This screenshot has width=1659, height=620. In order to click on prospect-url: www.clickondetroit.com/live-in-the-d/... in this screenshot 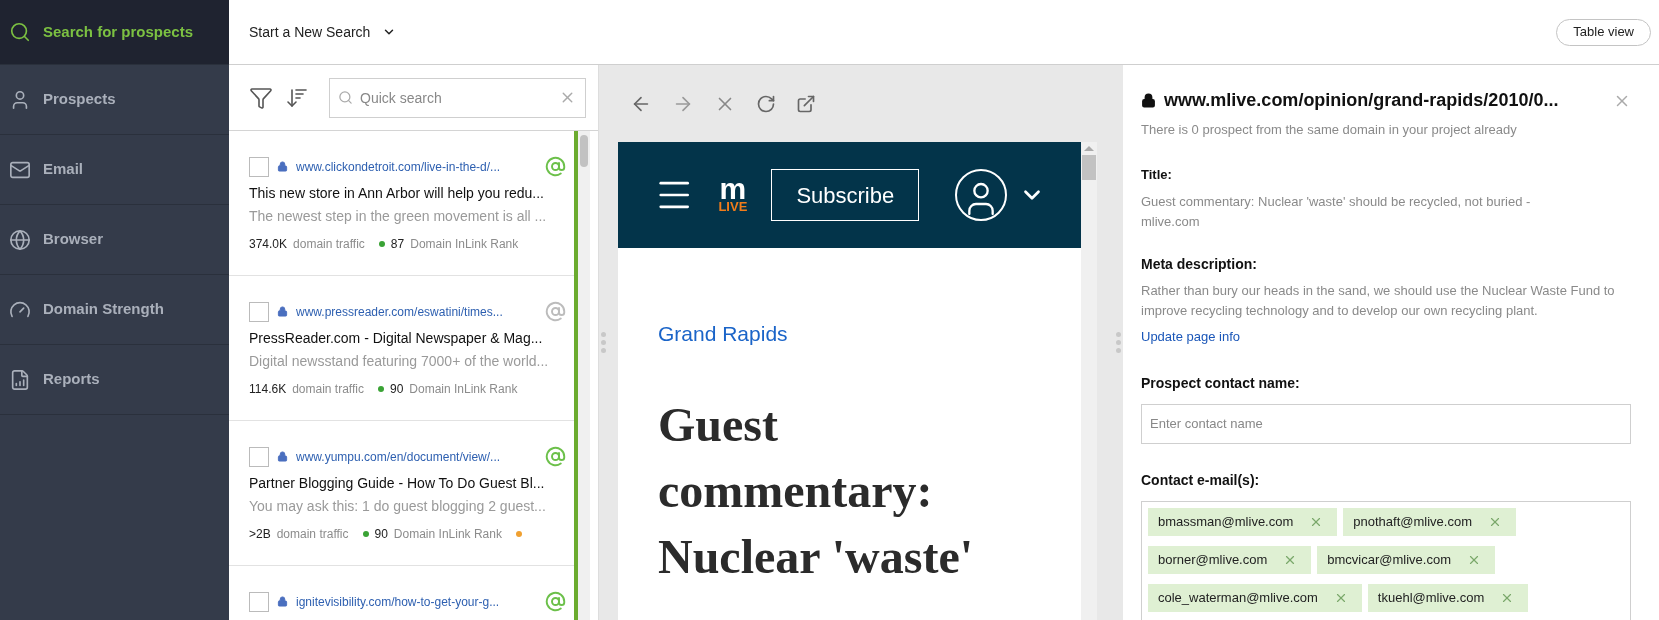, I will do `click(416, 166)`.